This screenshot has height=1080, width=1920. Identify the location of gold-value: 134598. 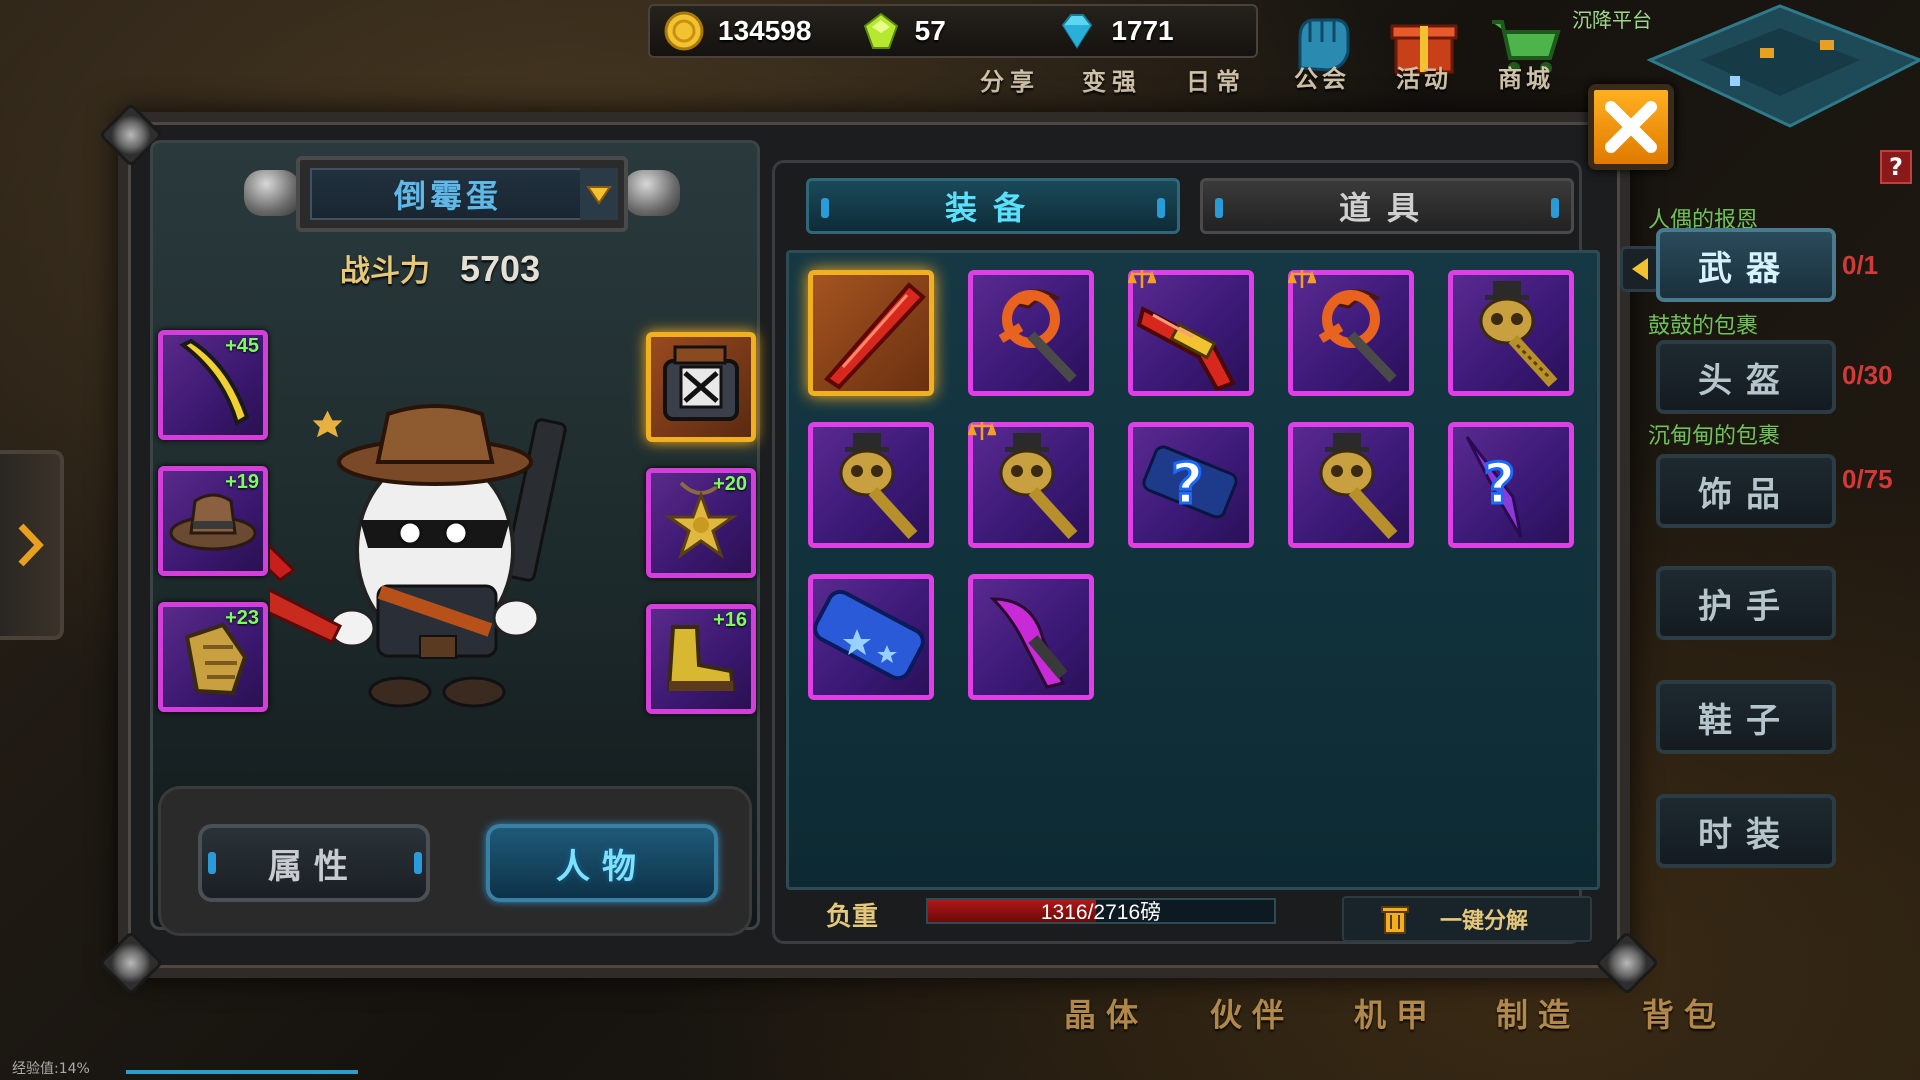
(765, 30).